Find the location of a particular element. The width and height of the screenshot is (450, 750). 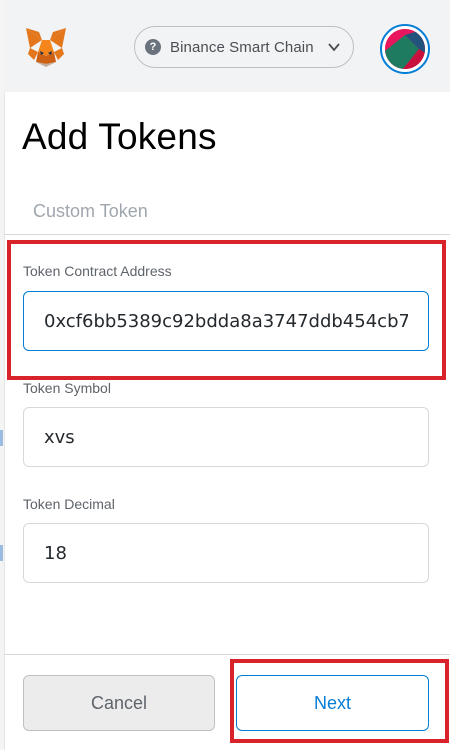

token-symbol-label: Token Symbol is located at coordinates (67, 388).